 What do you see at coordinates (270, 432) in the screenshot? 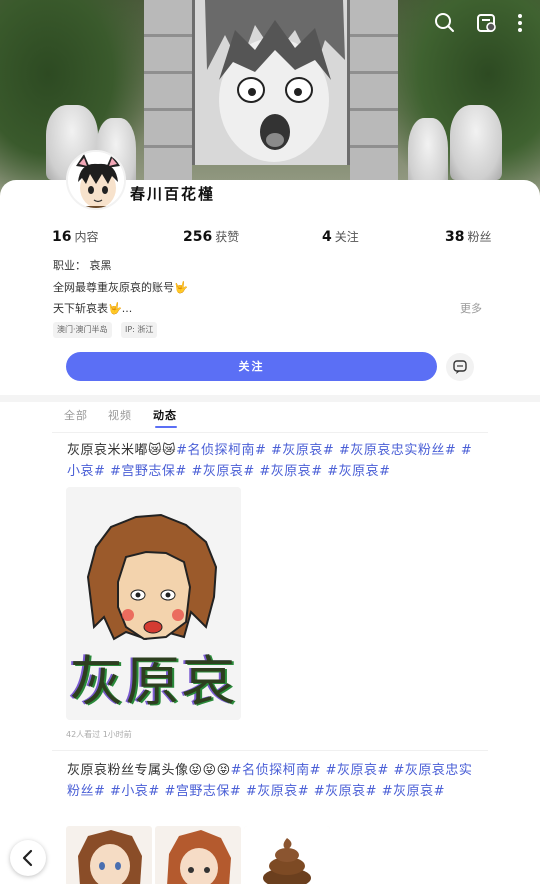
I see `tabs-divider` at bounding box center [270, 432].